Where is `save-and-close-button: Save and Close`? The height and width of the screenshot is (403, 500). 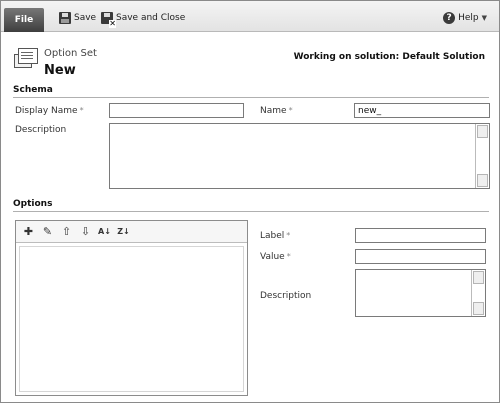 save-and-close-button: Save and Close is located at coordinates (143, 19).